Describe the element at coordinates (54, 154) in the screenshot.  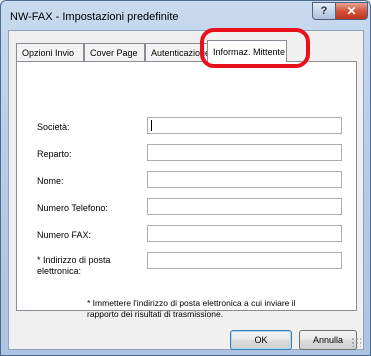
I see `department-label: Reparto:` at that location.